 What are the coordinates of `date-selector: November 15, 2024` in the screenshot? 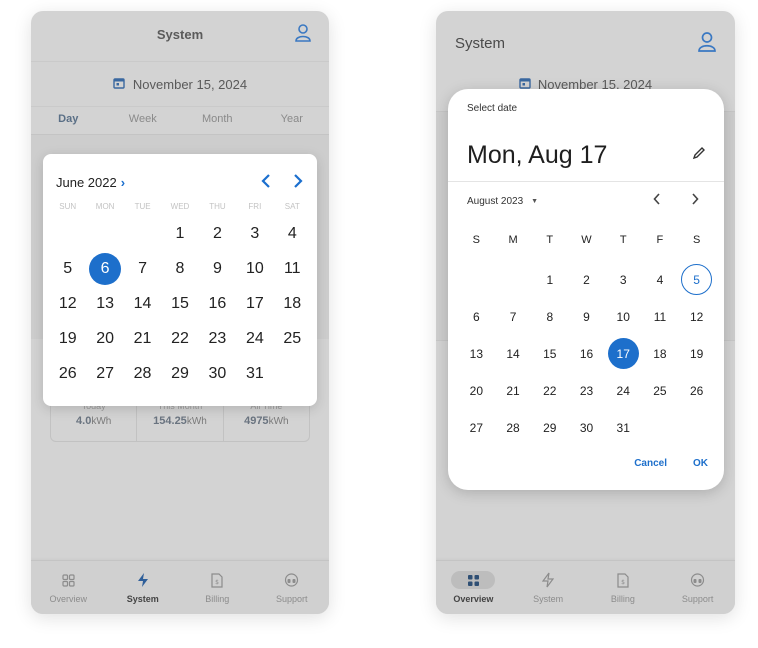 It's located at (180, 84).